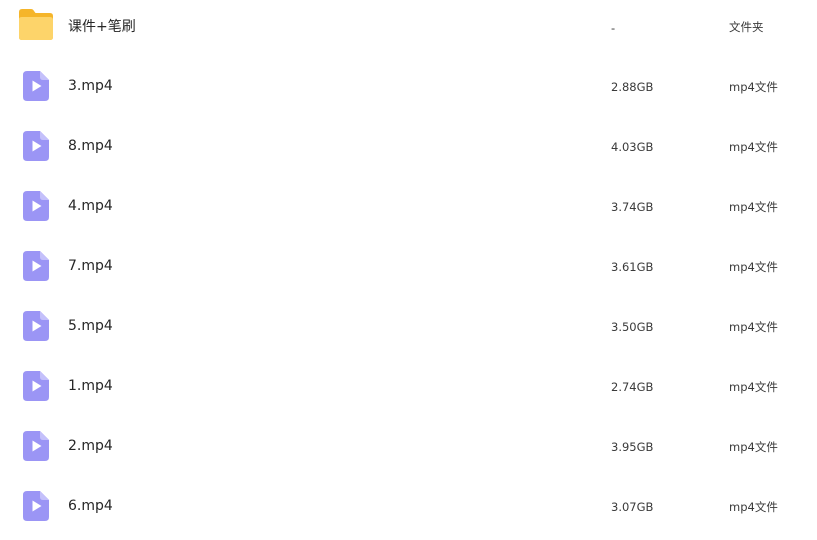  What do you see at coordinates (90, 326) in the screenshot?
I see `file-name: 5.mp4` at bounding box center [90, 326].